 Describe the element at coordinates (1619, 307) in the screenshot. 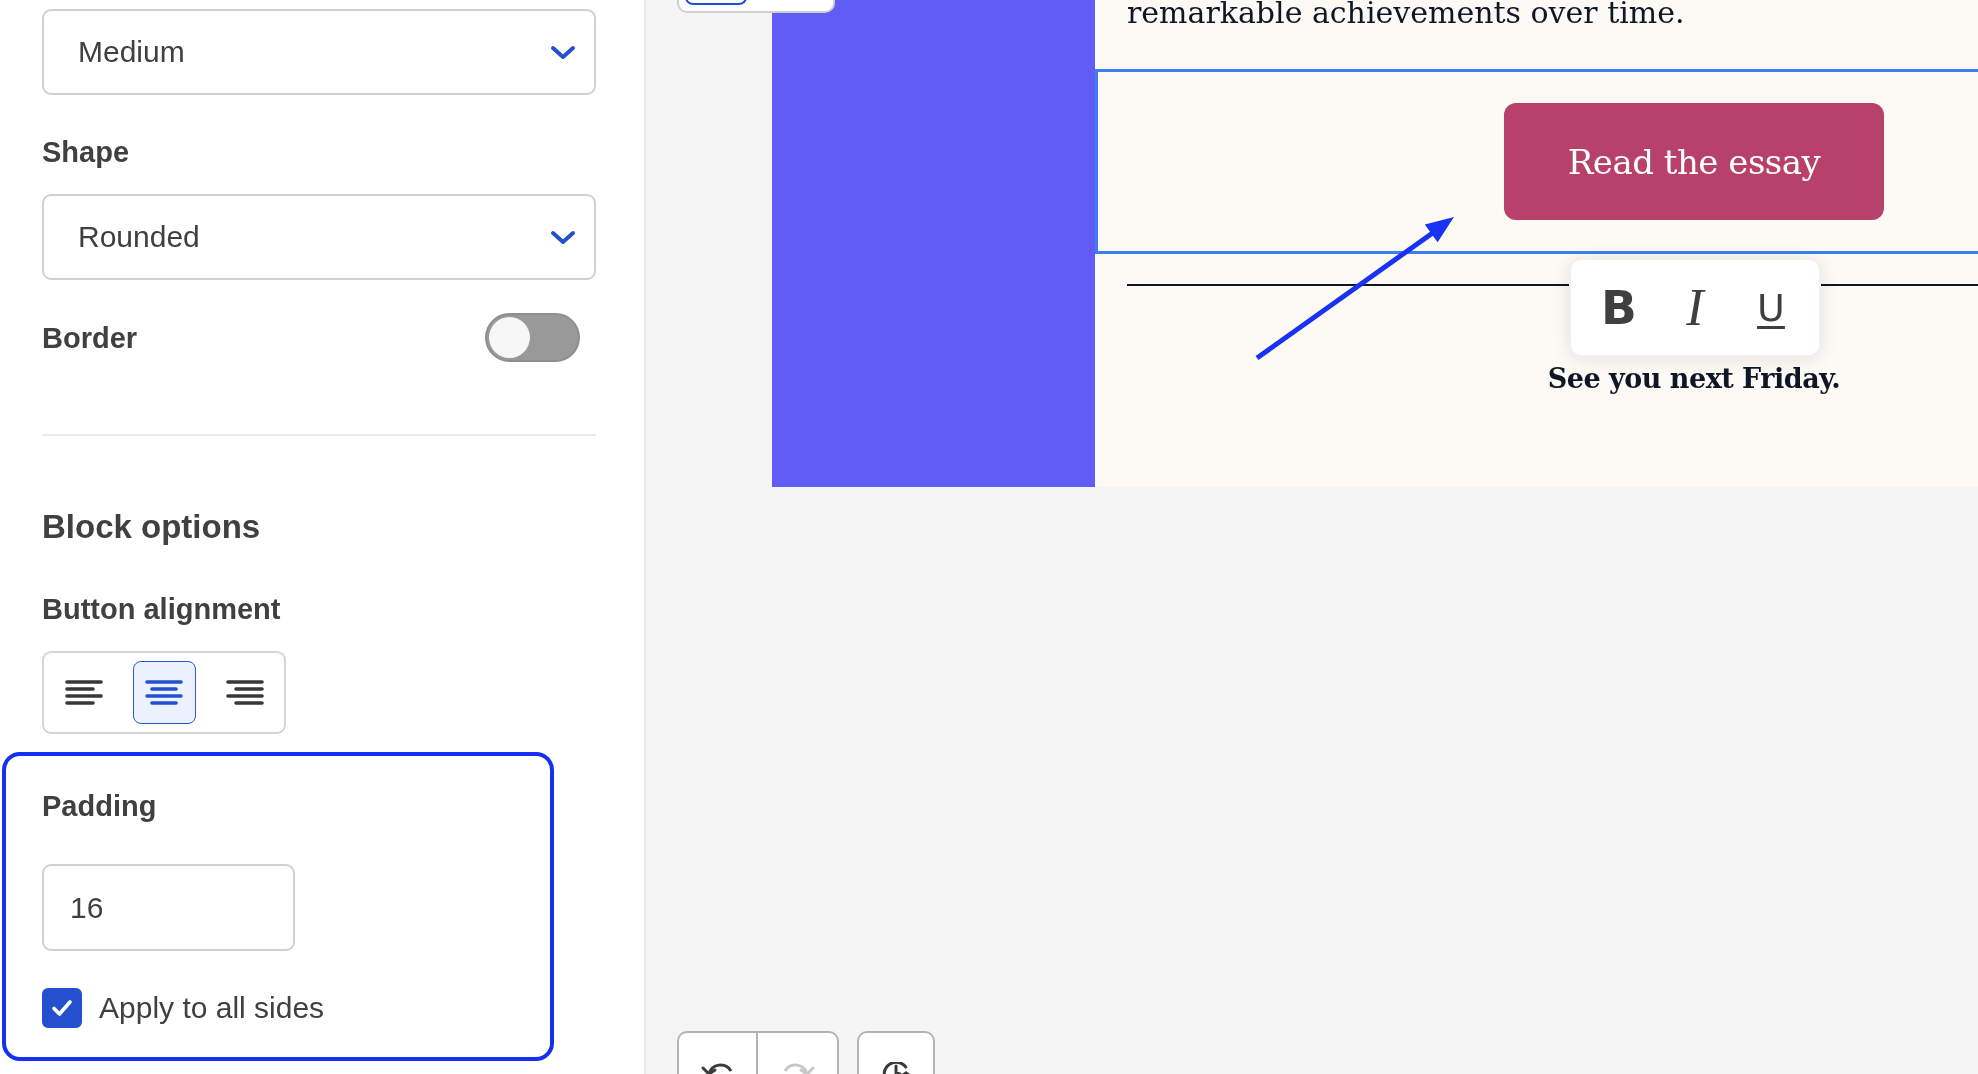

I see `bold-button: B` at that location.